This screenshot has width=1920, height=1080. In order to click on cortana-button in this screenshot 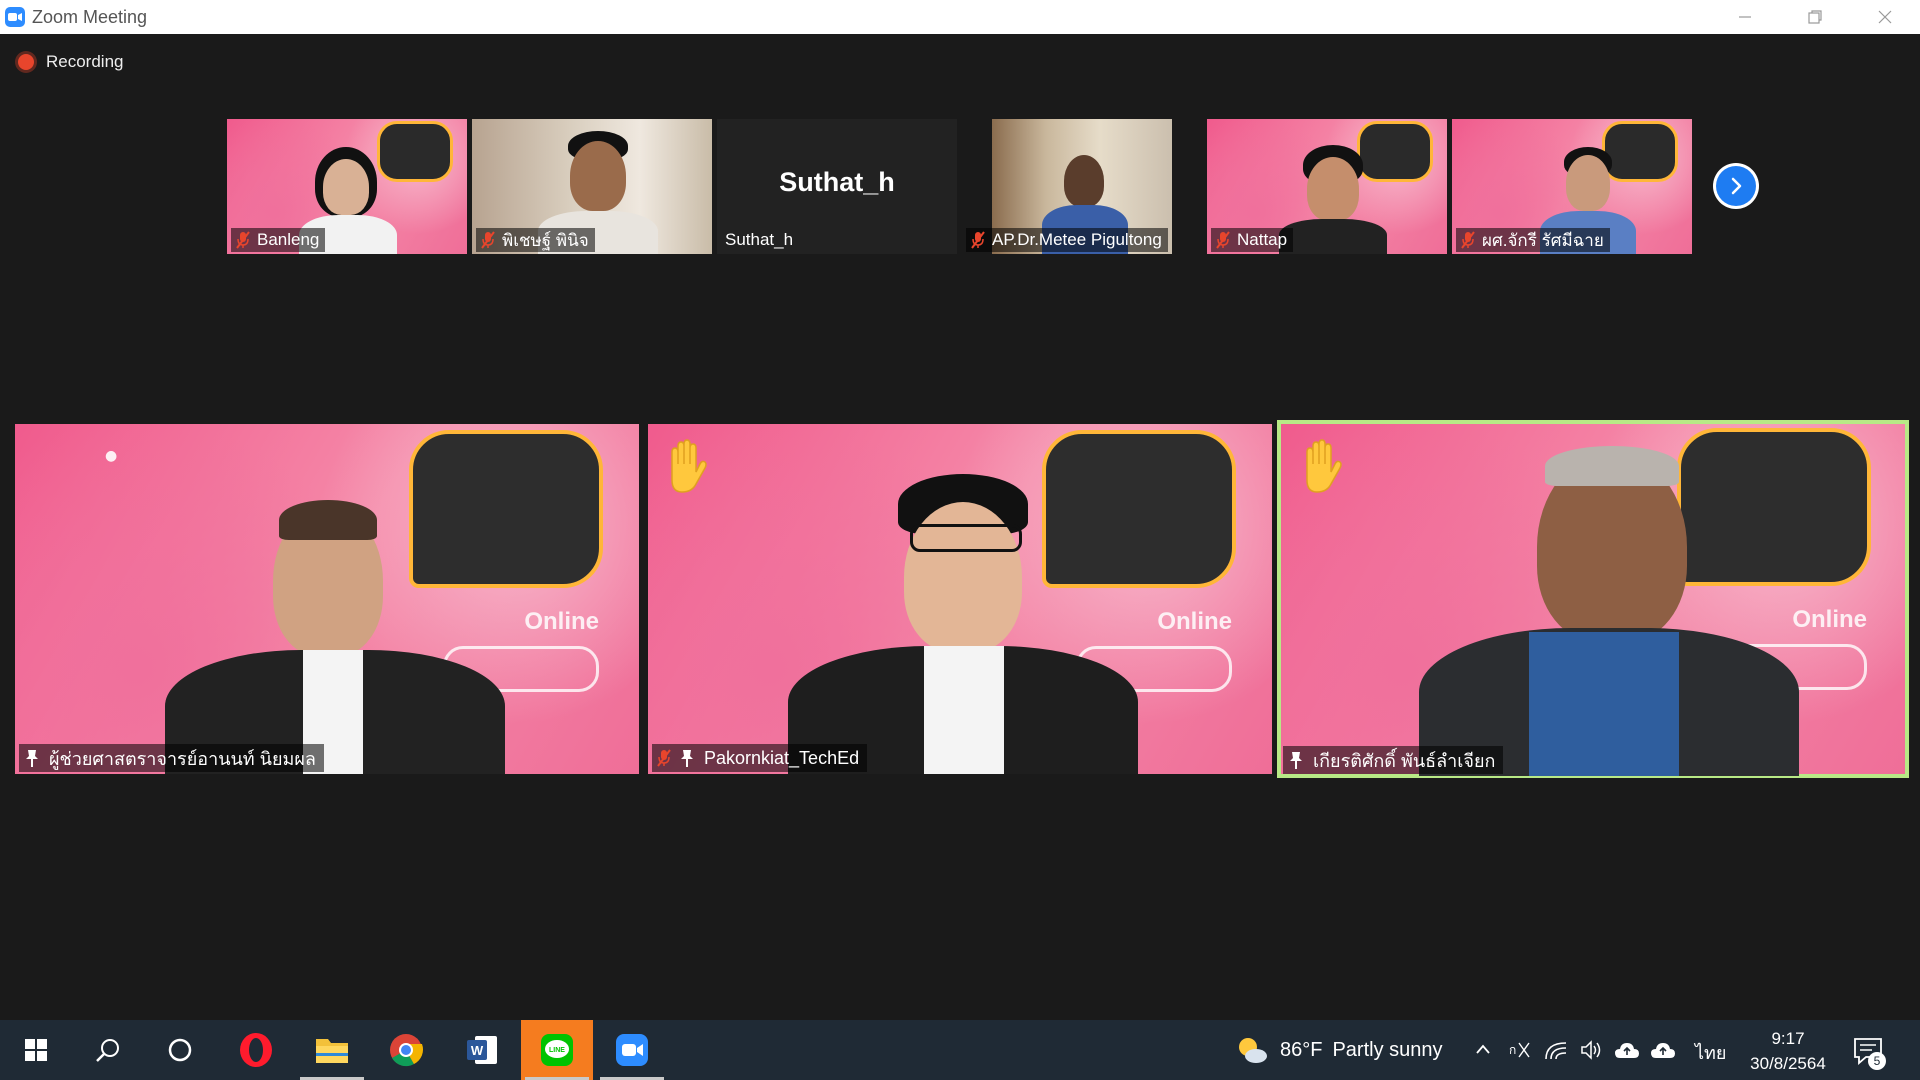, I will do `click(180, 1050)`.